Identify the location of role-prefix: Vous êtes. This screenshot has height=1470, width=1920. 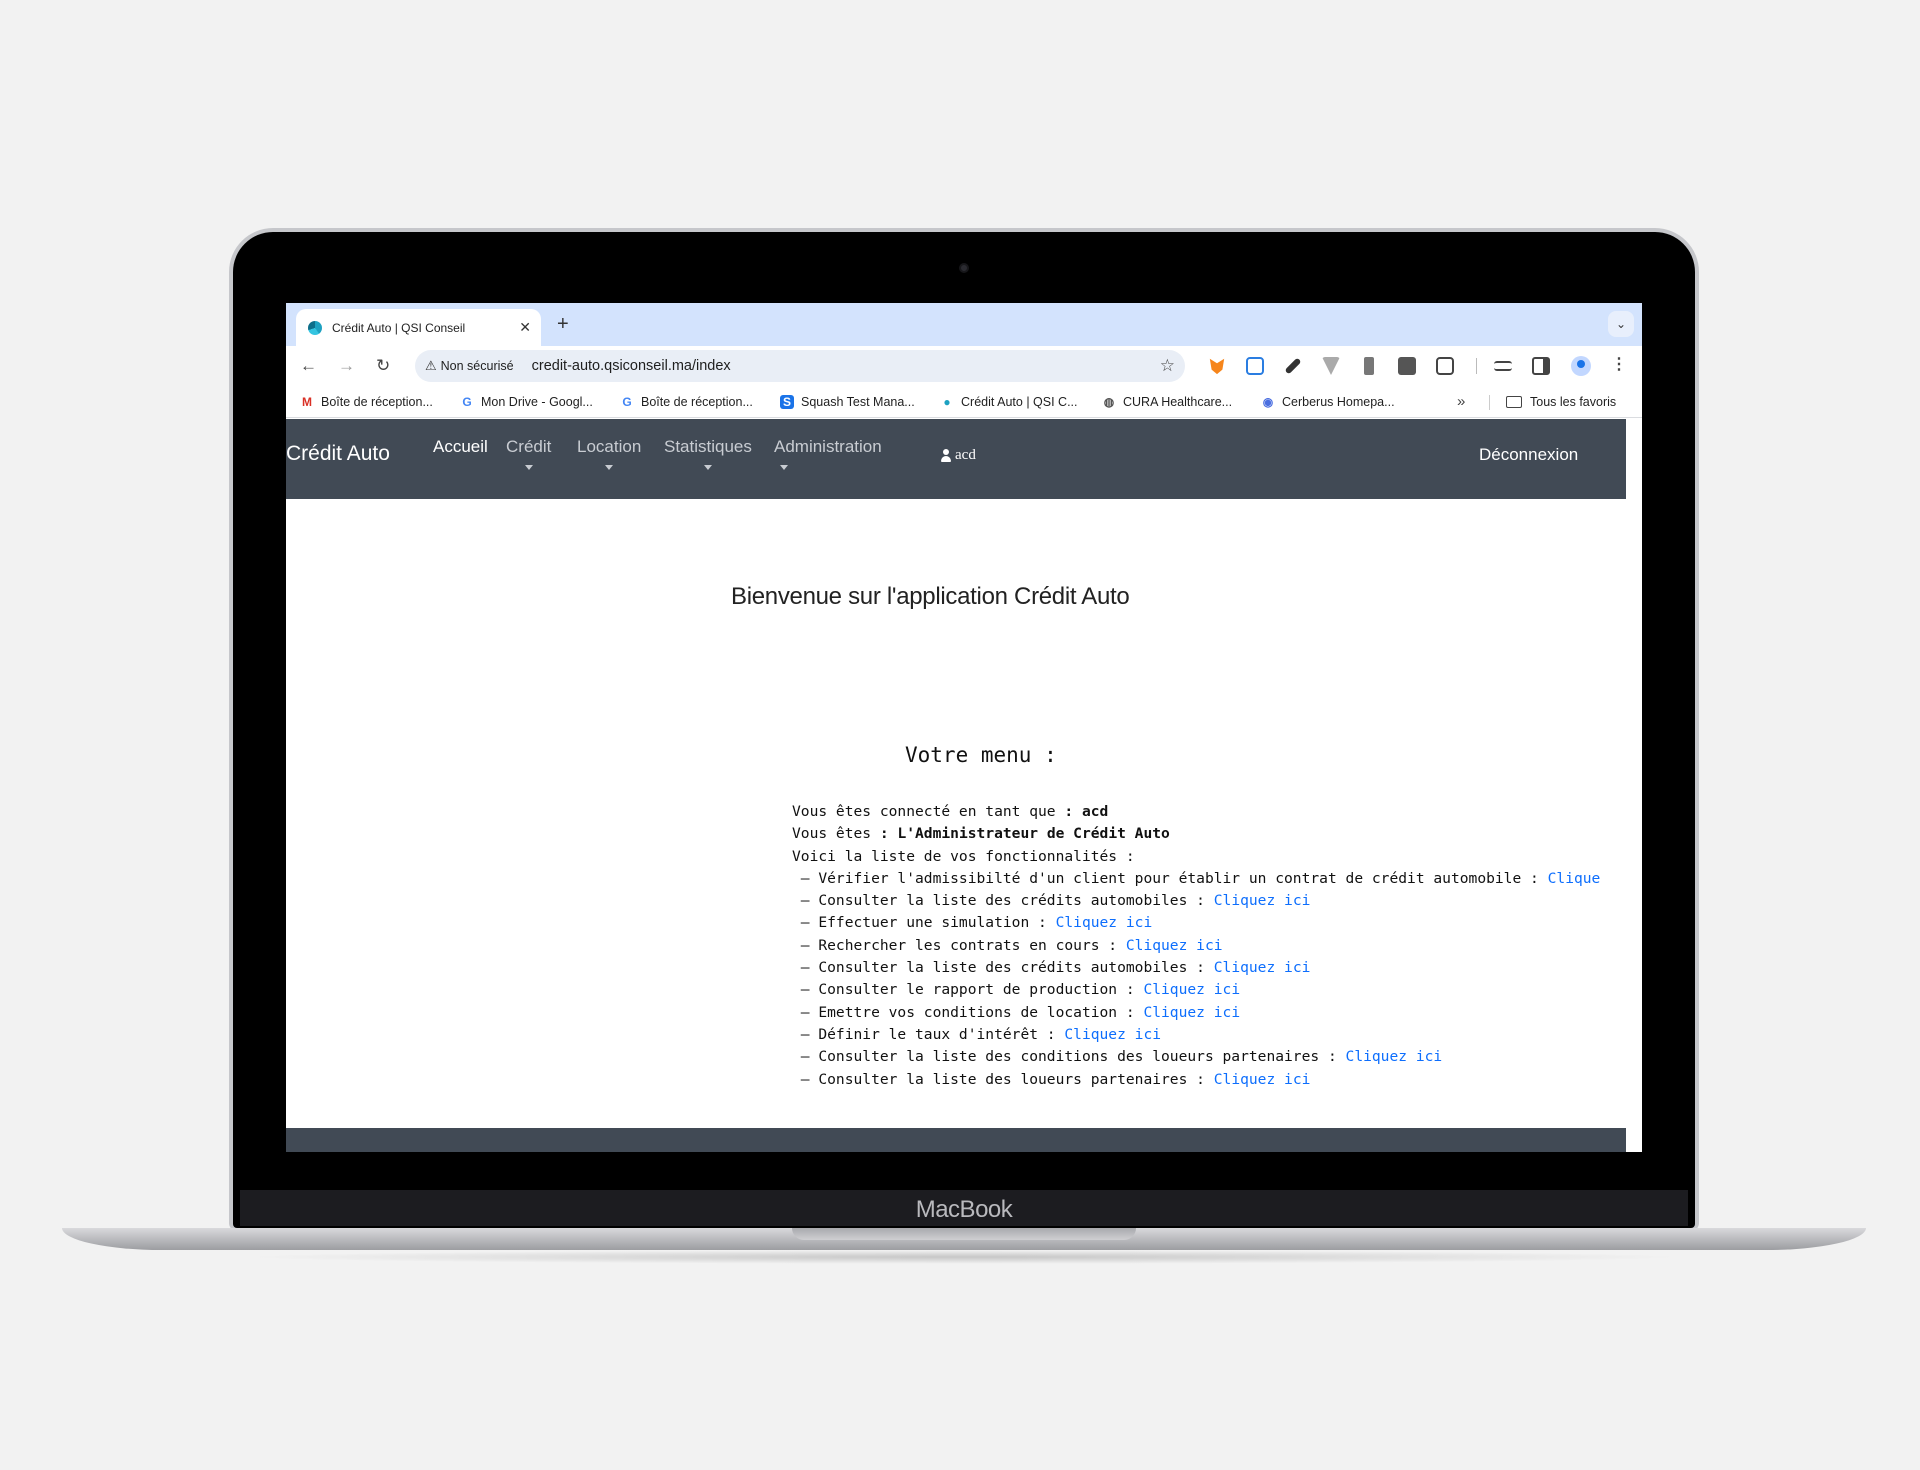
(836, 834).